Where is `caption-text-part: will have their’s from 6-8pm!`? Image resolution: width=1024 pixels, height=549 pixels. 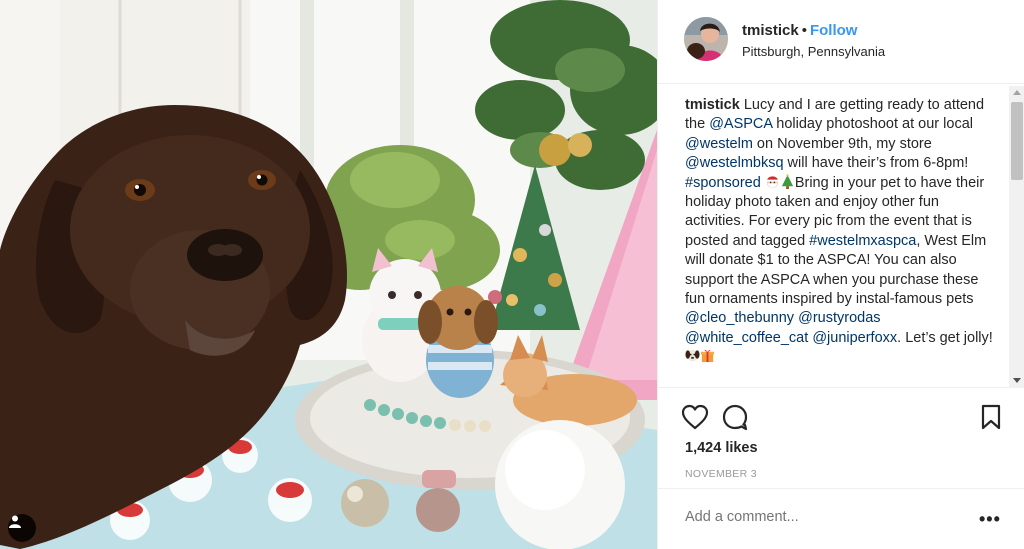 caption-text-part: will have their’s from 6-8pm! is located at coordinates (876, 163).